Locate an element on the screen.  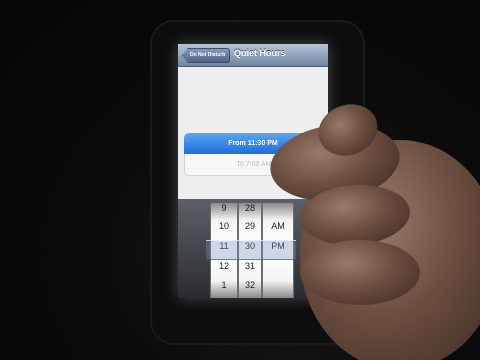
minute-option: 31 is located at coordinates (250, 266).